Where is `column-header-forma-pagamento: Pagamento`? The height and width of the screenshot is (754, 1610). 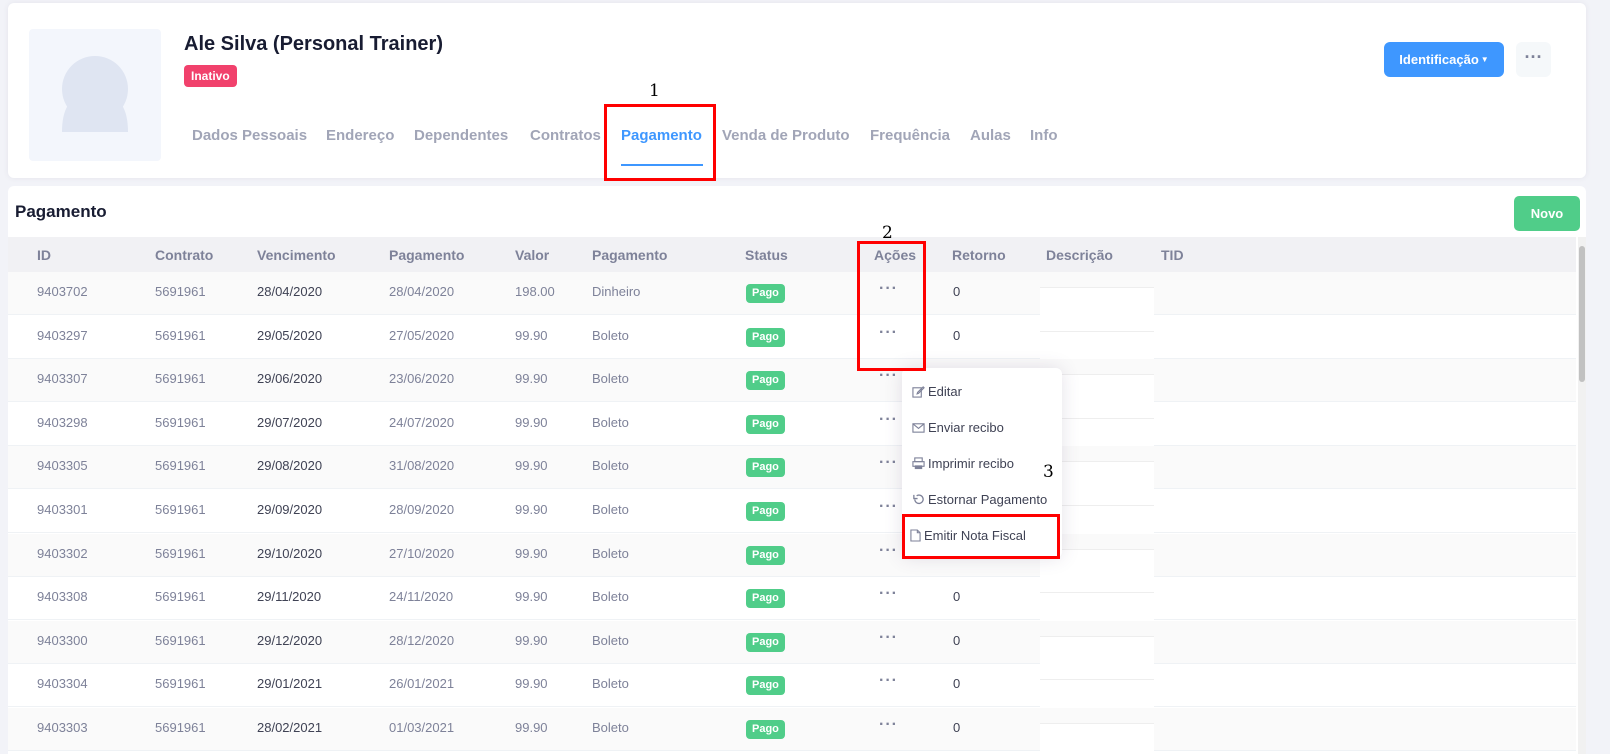
column-header-forma-pagamento: Pagamento is located at coordinates (629, 255).